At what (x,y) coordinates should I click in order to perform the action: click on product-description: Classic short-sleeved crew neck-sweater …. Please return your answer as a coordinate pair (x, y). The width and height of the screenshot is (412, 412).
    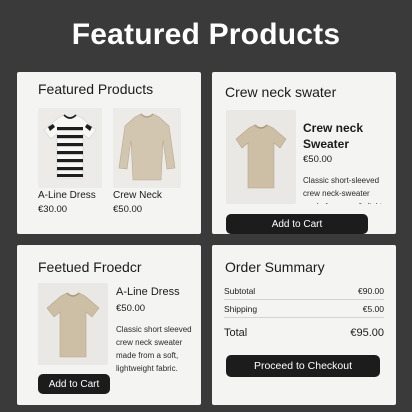
    Looking at the image, I should click on (344, 190).